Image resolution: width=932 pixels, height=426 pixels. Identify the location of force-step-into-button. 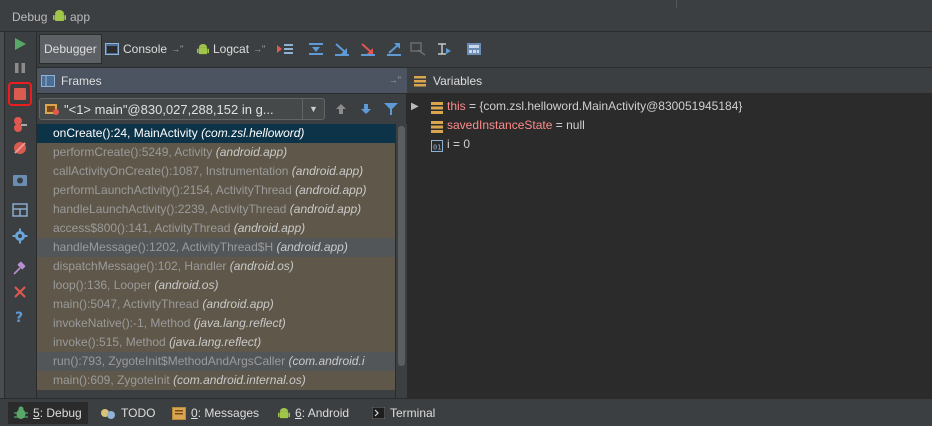
(368, 49).